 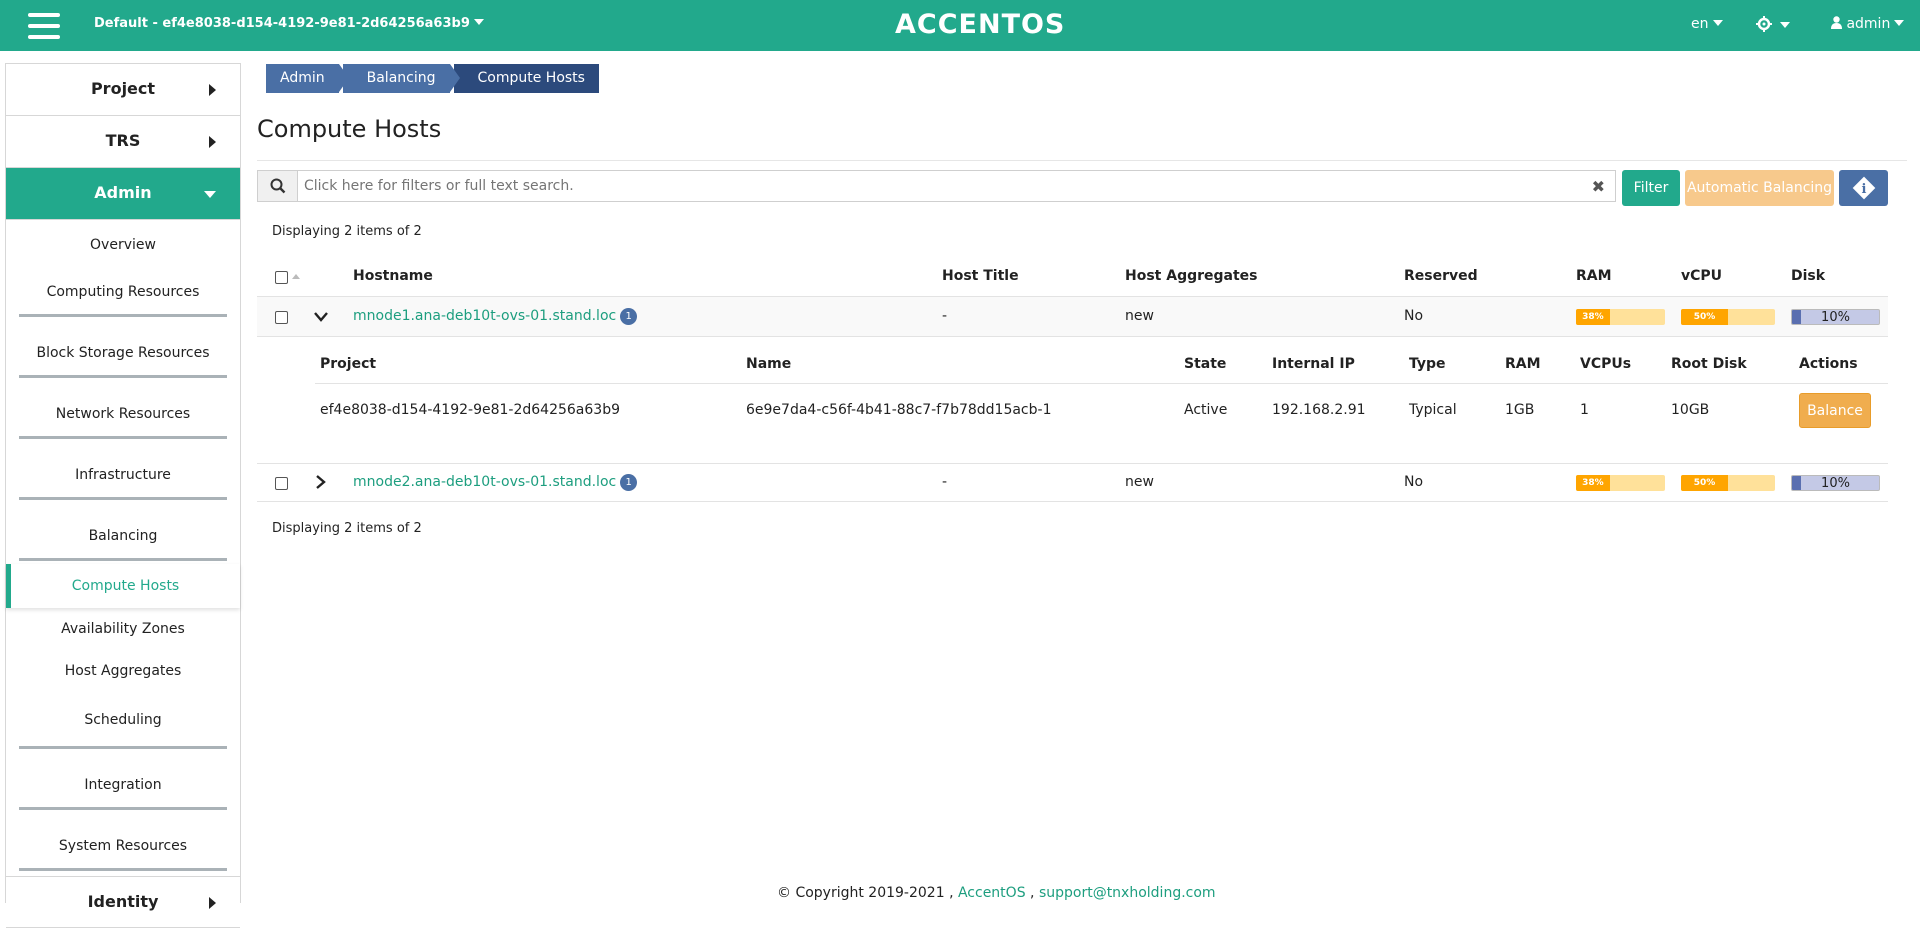 What do you see at coordinates (1704, 483) in the screenshot?
I see `vcpu-progress-fill: 50%` at bounding box center [1704, 483].